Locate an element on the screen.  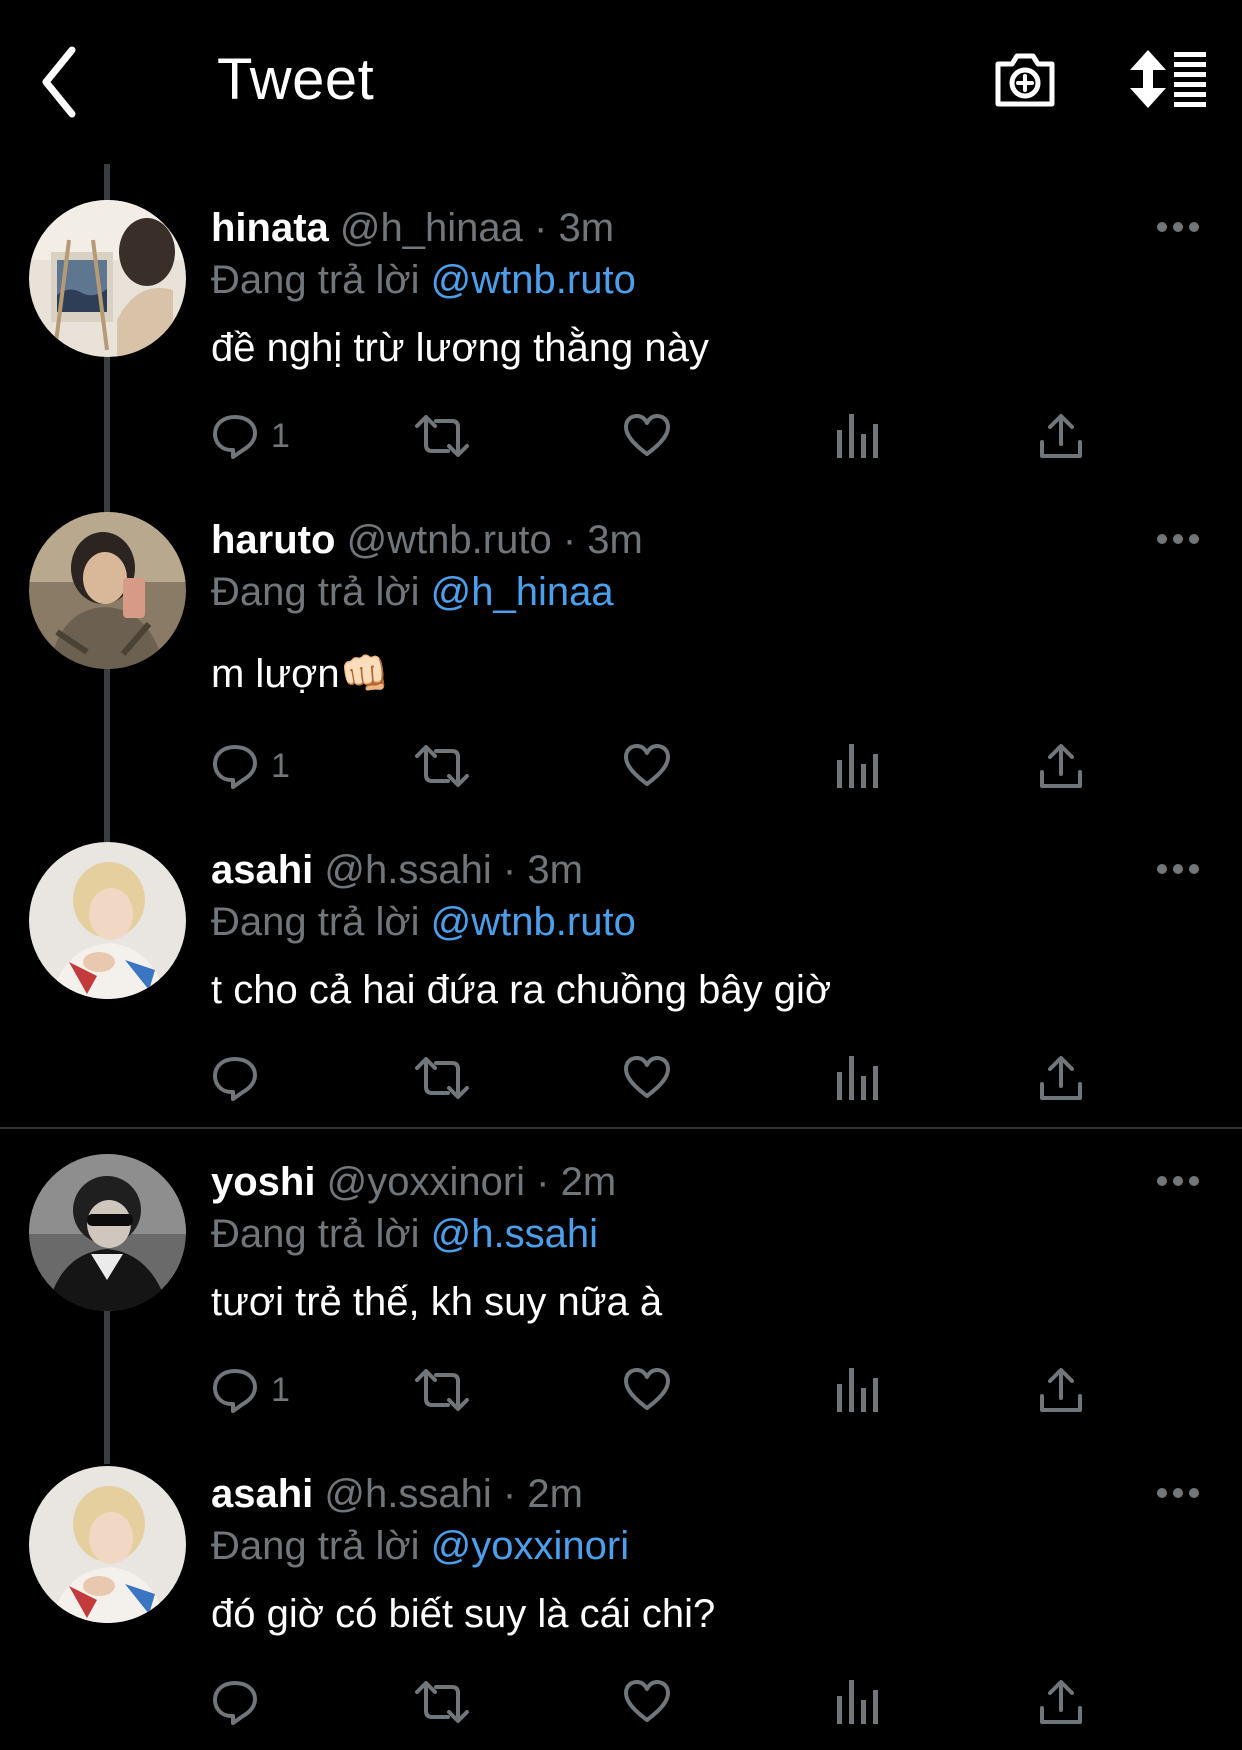
thread-line is located at coordinates (107, 182).